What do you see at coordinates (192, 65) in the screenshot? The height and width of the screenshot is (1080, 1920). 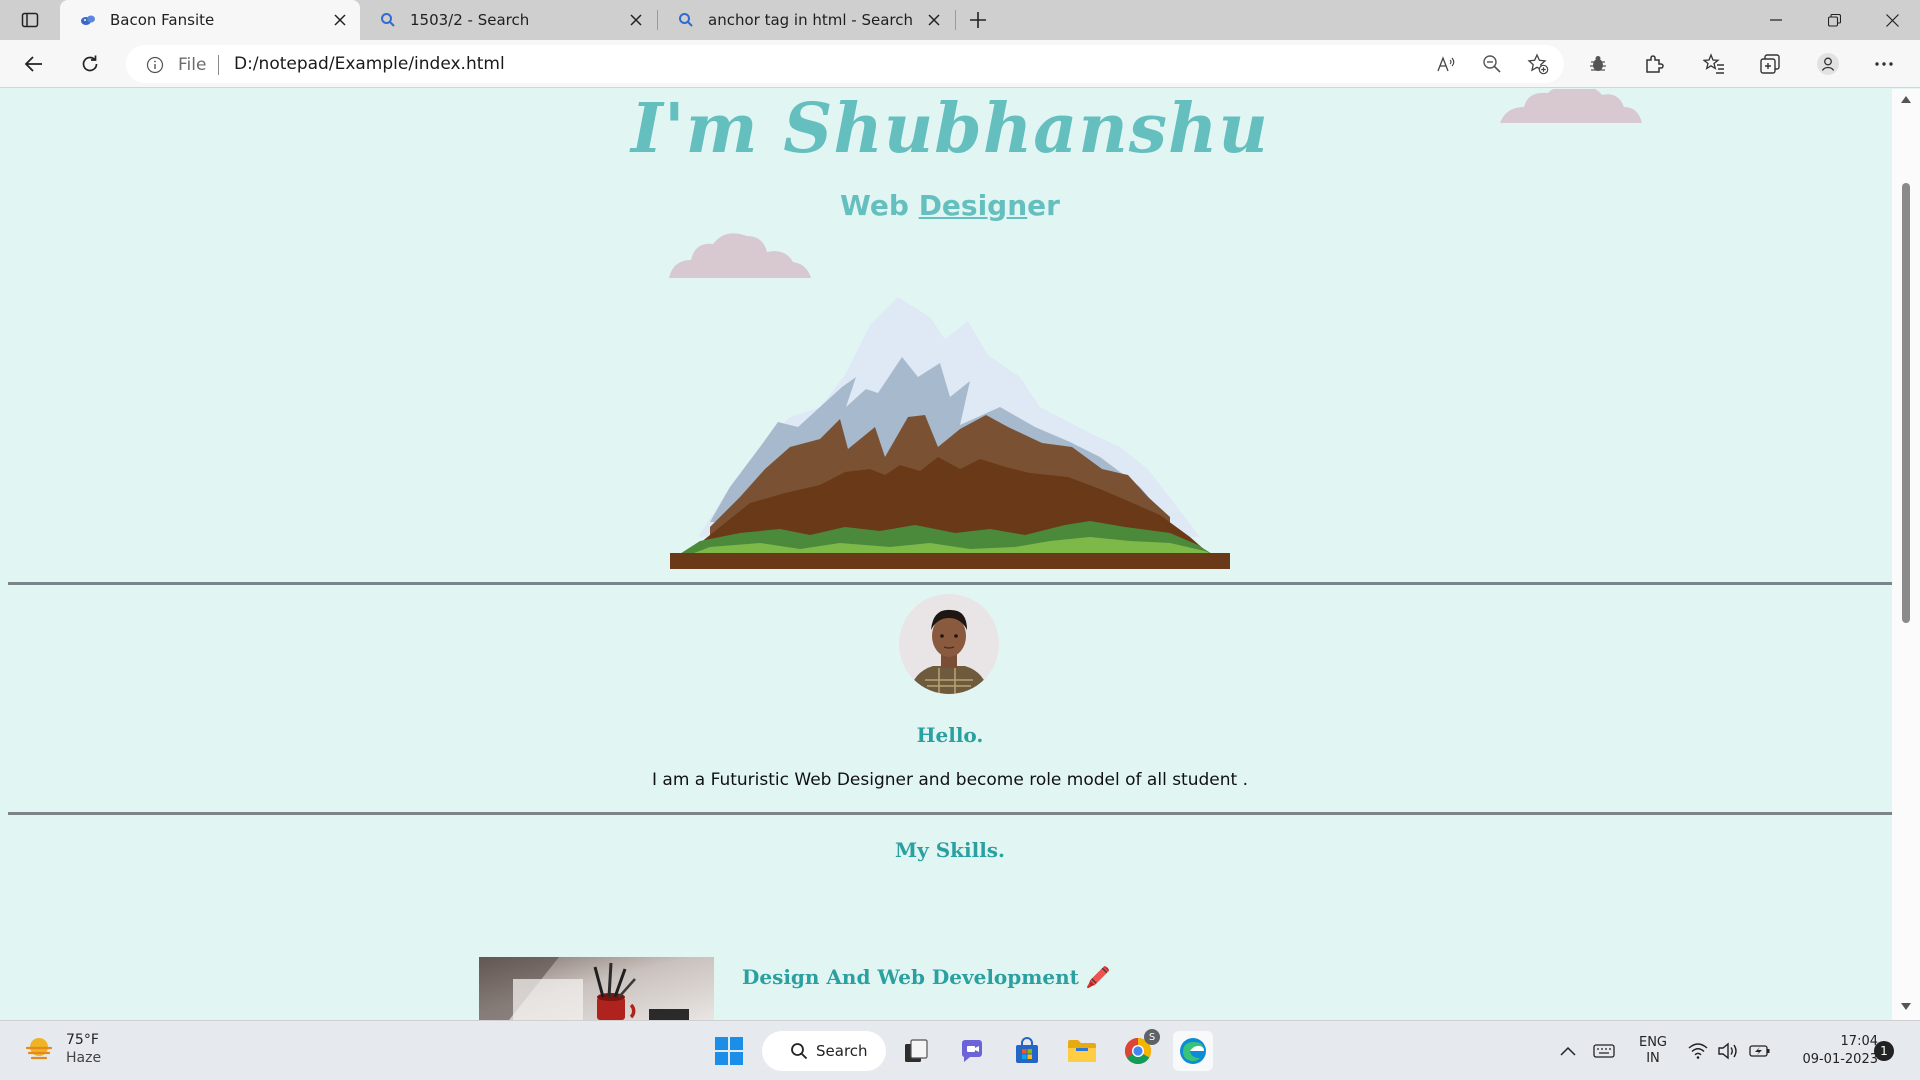 I see `scheme-label: File` at bounding box center [192, 65].